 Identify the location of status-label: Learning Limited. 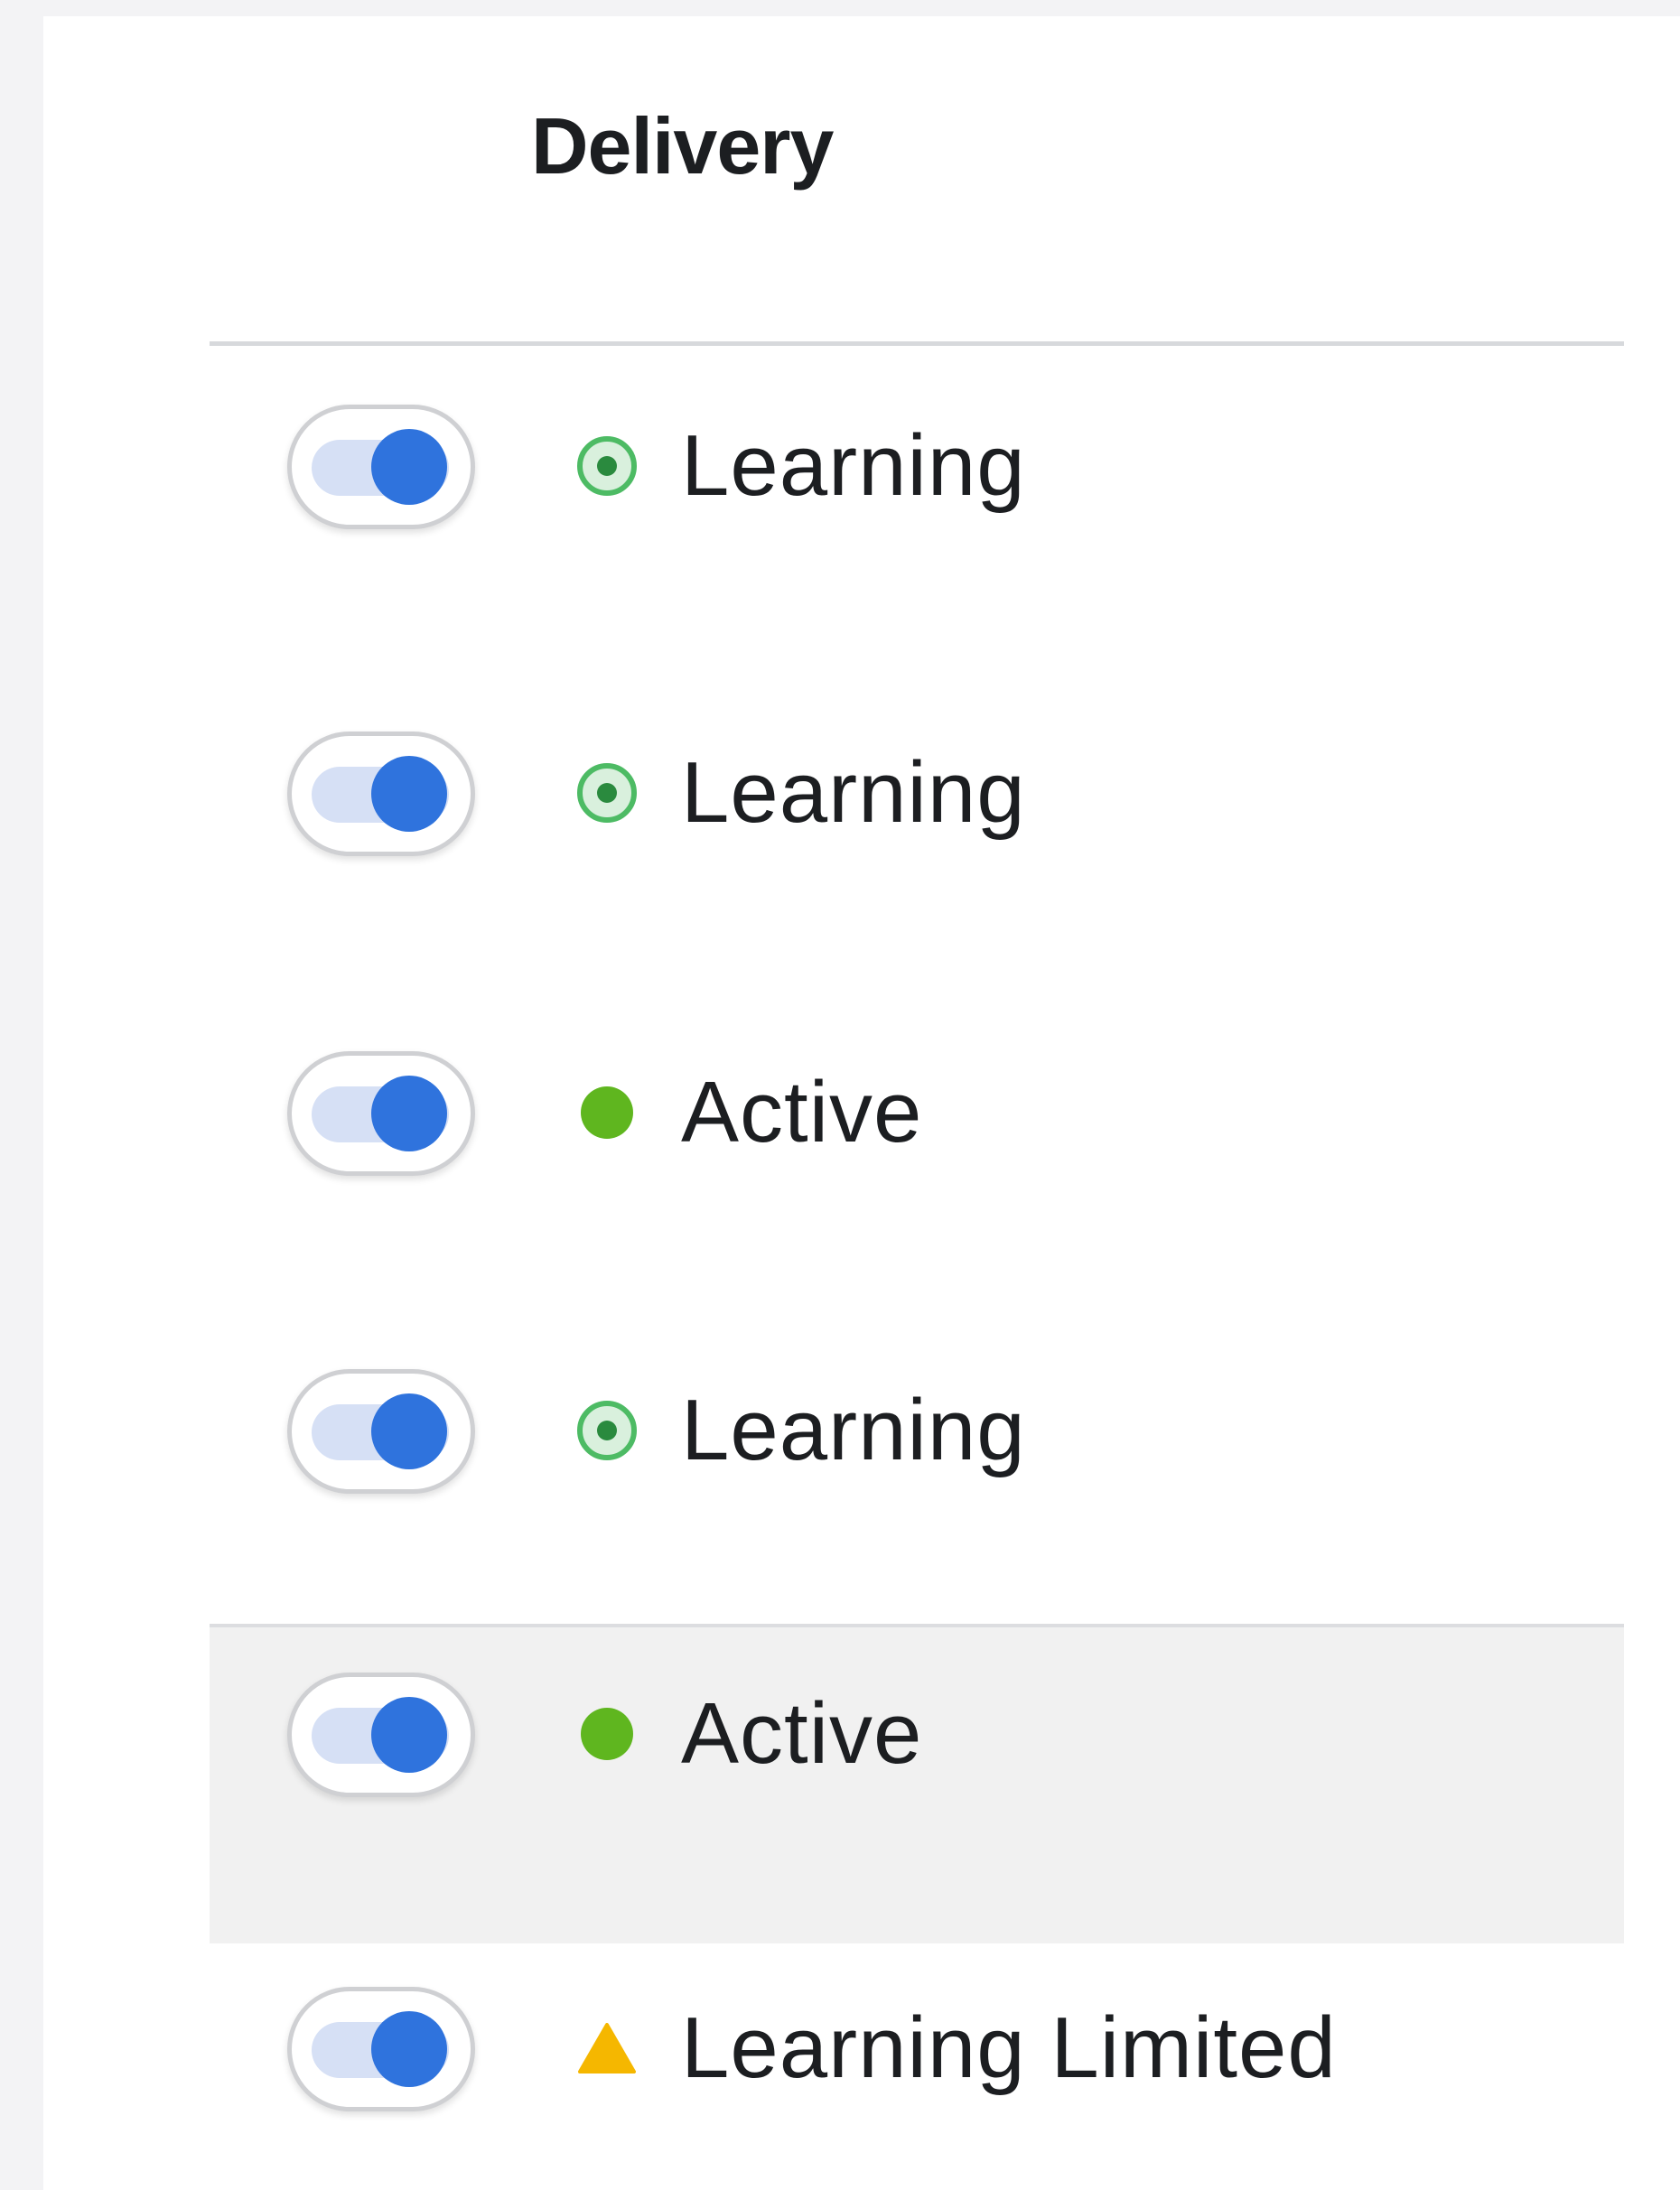
(1009, 2047).